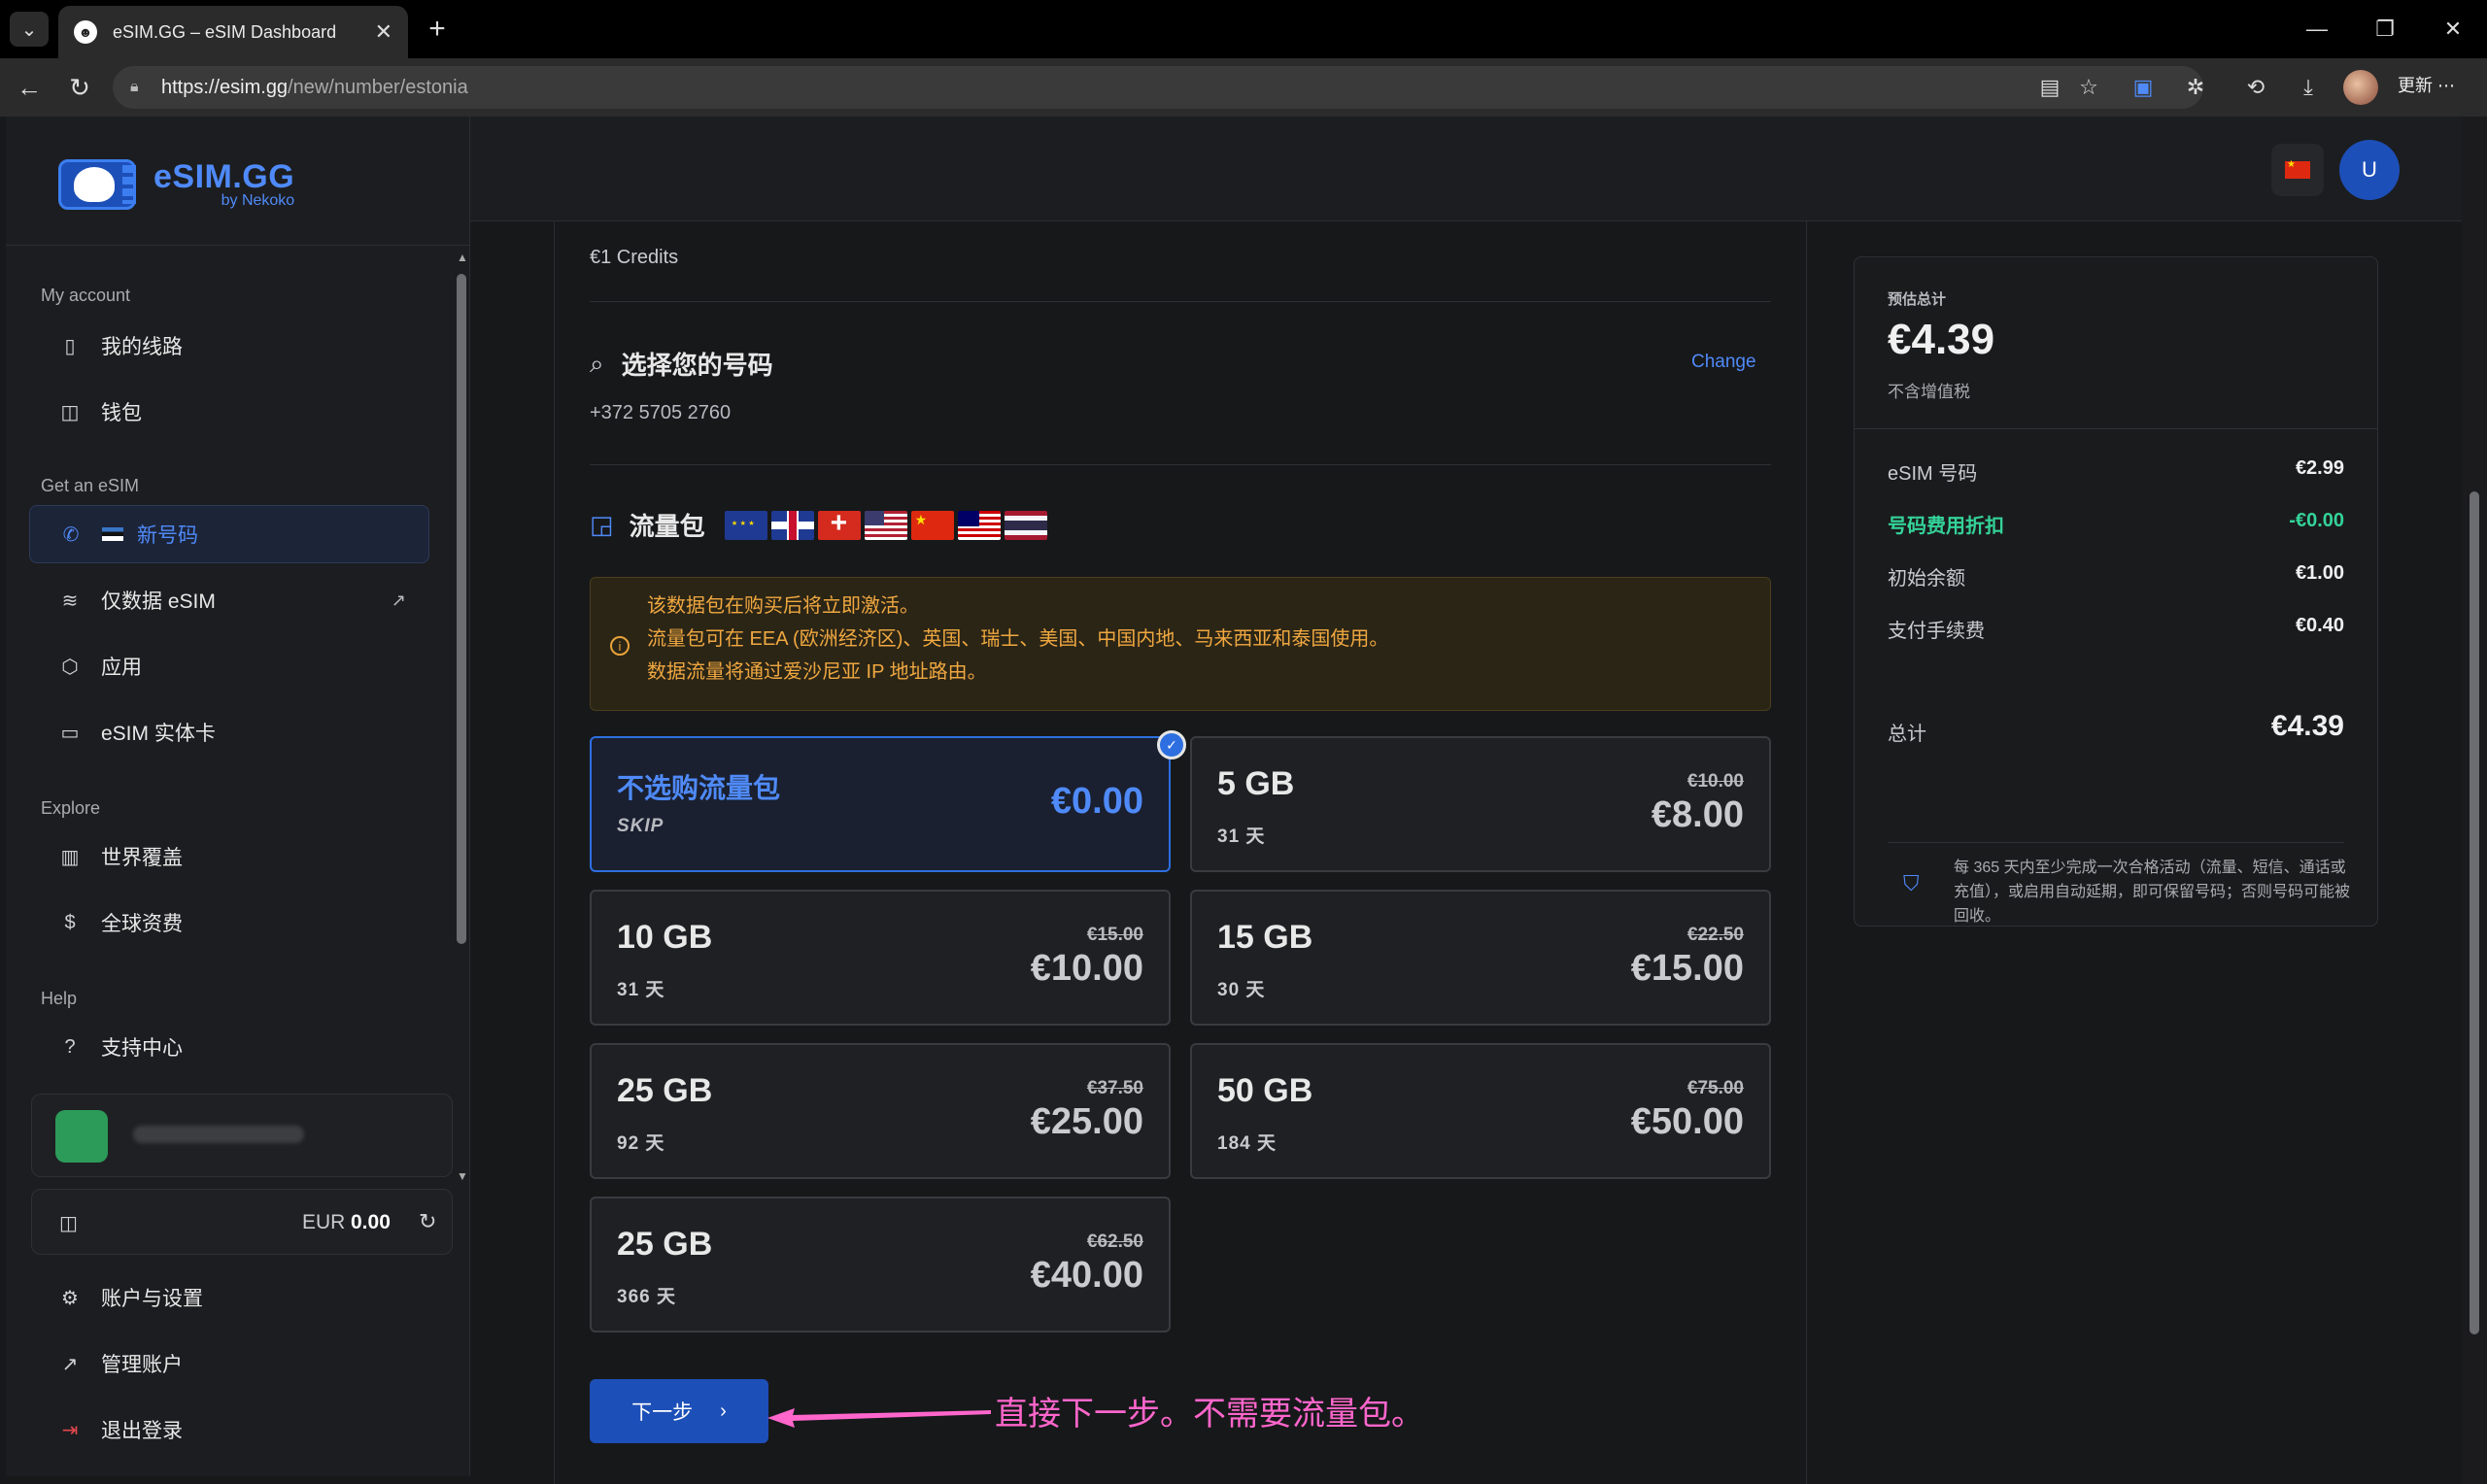  What do you see at coordinates (233, 32) in the screenshot?
I see `browser-tab: ☻ eSIM.GG – eSIM Dashboard ✕` at bounding box center [233, 32].